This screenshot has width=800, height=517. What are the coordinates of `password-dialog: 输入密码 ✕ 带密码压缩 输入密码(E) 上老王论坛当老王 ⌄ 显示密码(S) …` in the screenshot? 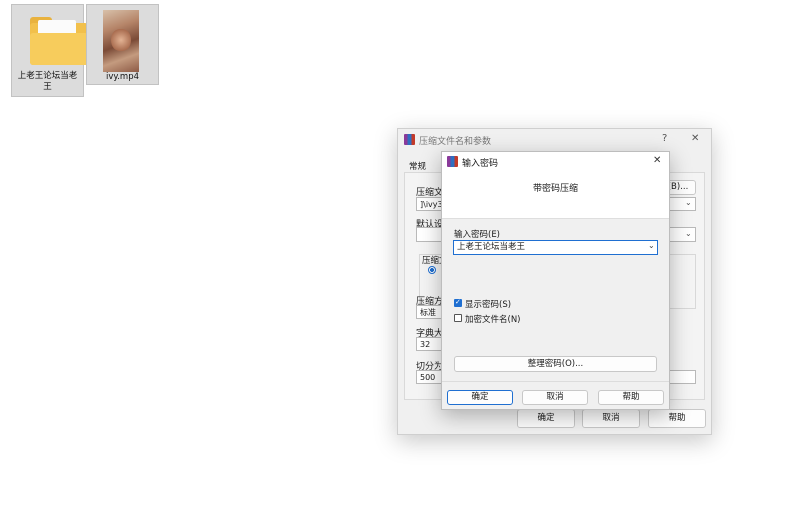 It's located at (555, 280).